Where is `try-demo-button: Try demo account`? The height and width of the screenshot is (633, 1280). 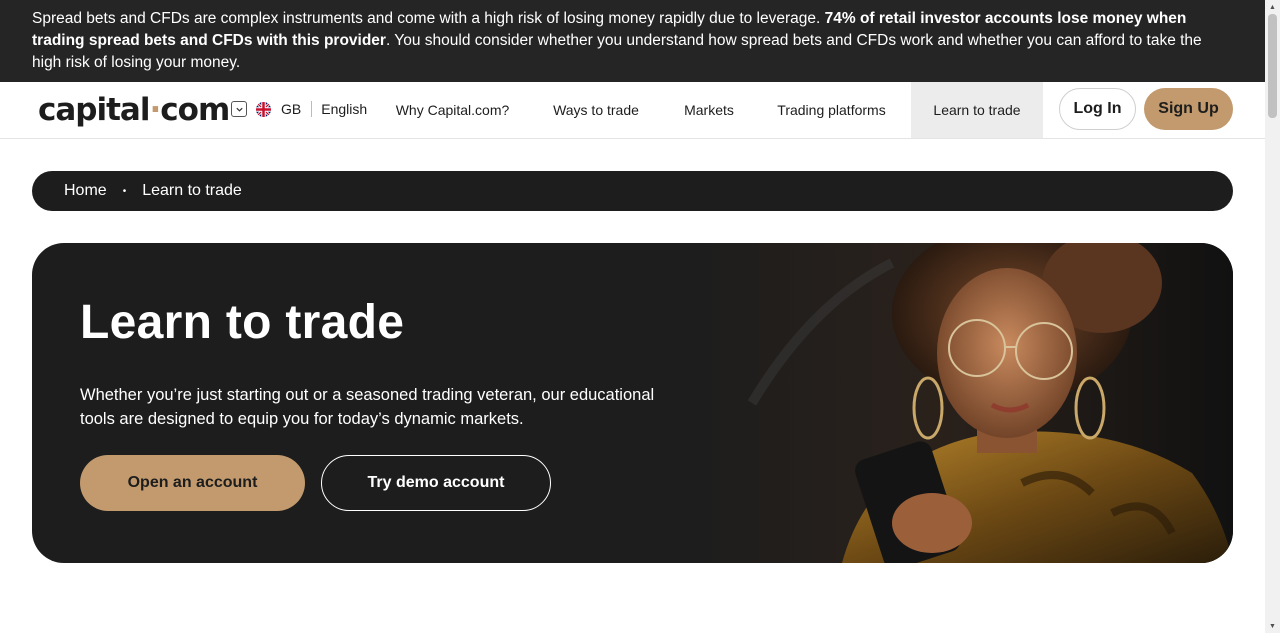 try-demo-button: Try demo account is located at coordinates (436, 483).